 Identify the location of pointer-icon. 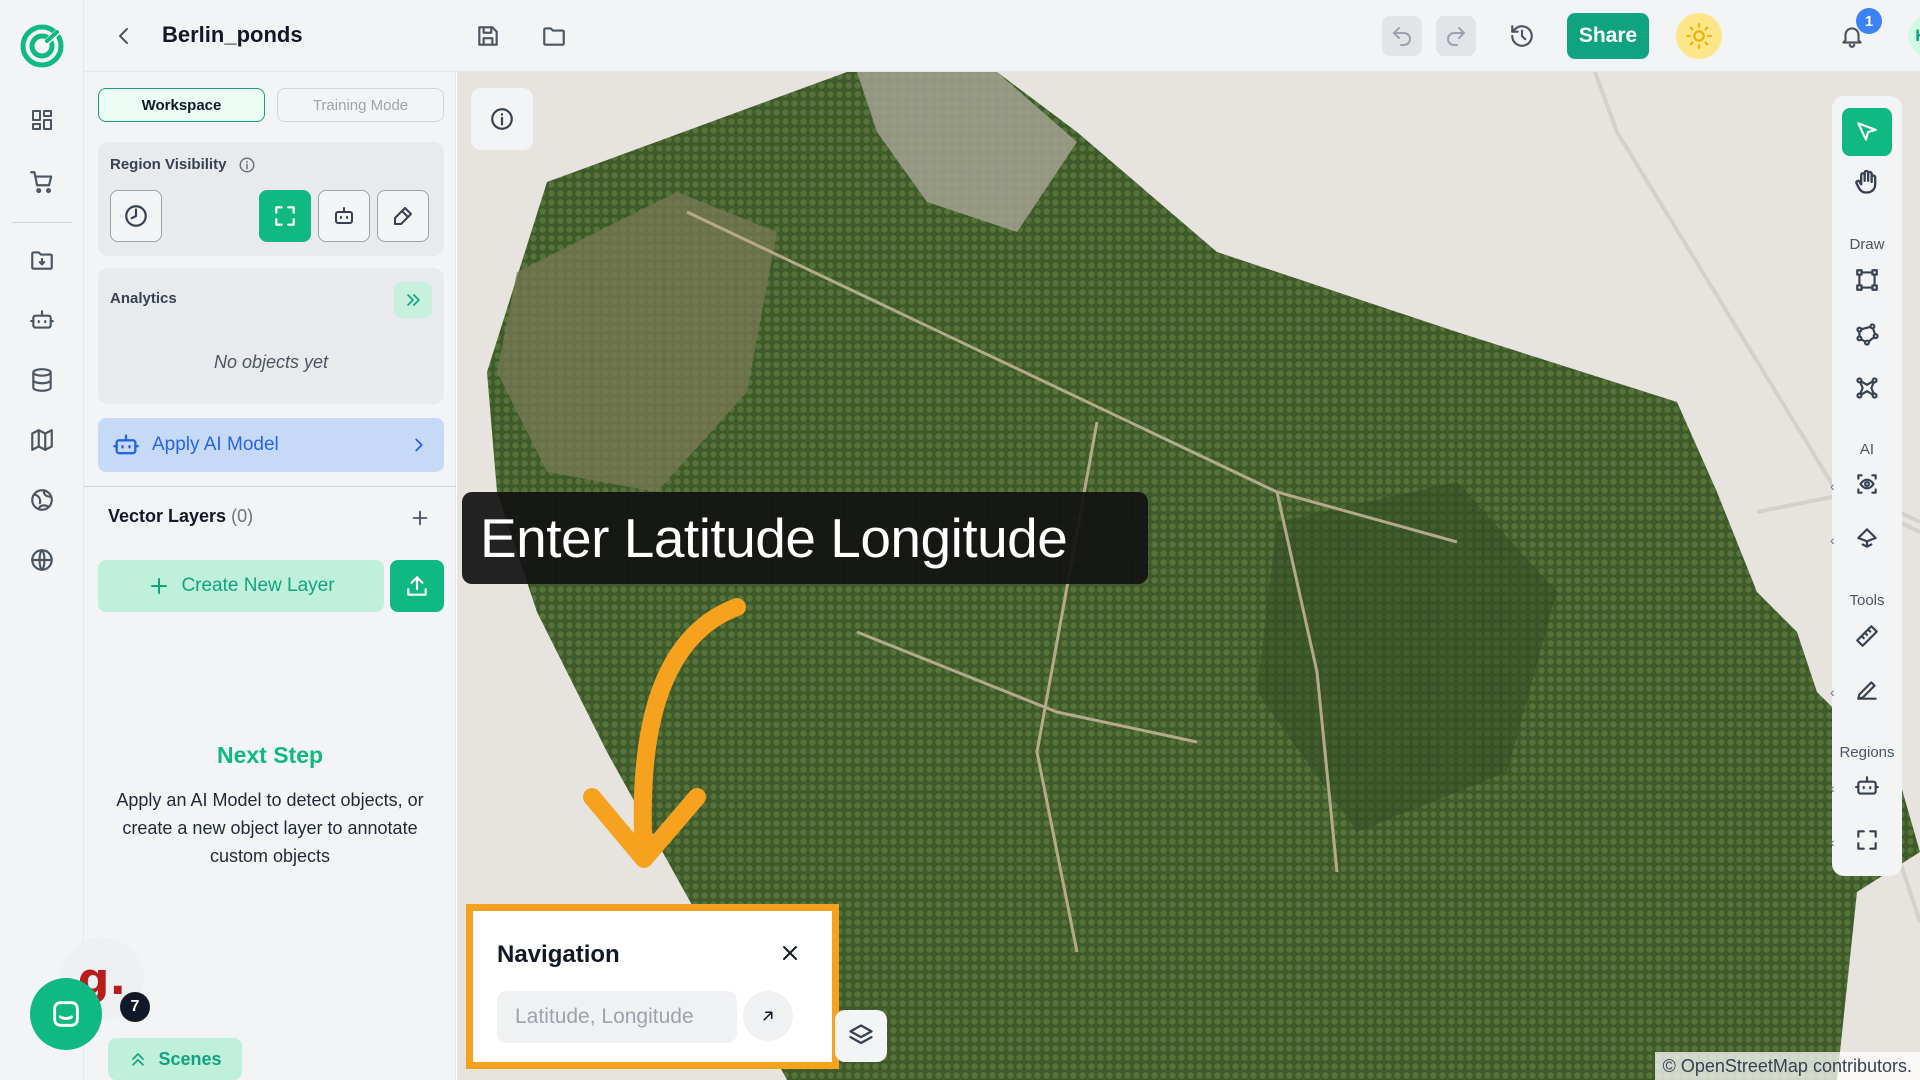
(1867, 132).